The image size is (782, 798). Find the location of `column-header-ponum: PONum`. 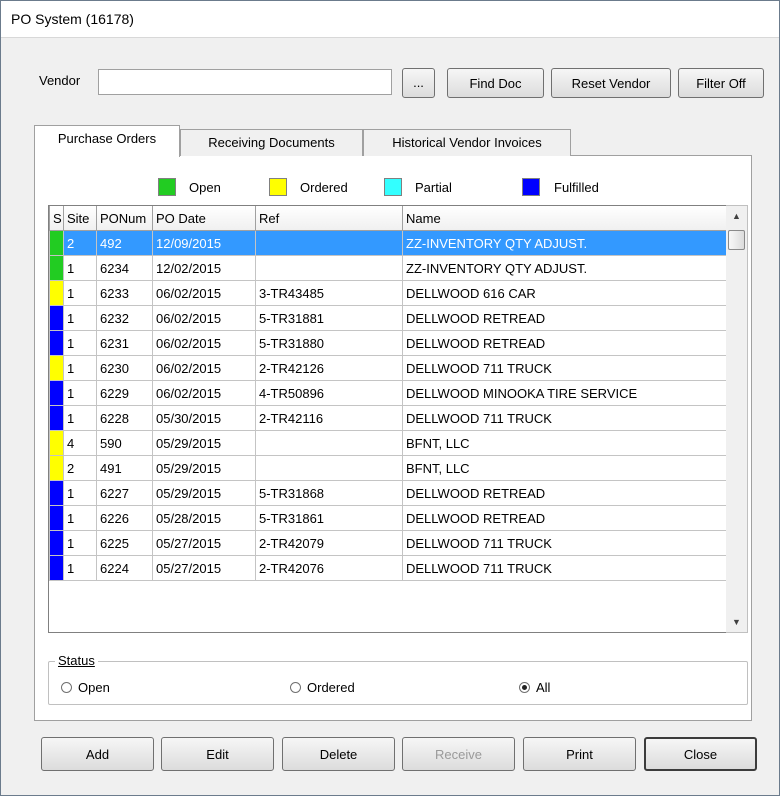

column-header-ponum: PONum is located at coordinates (124, 218).